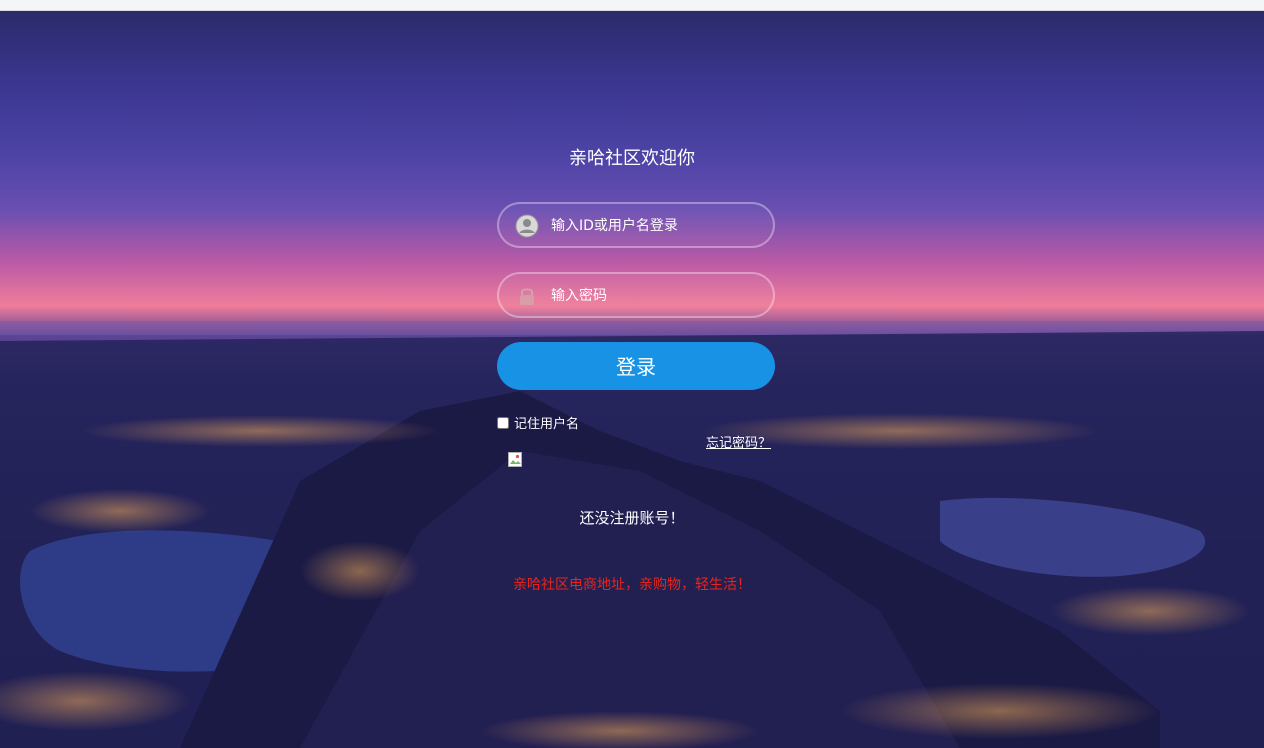  I want to click on browser-top-strip, so click(632, 5).